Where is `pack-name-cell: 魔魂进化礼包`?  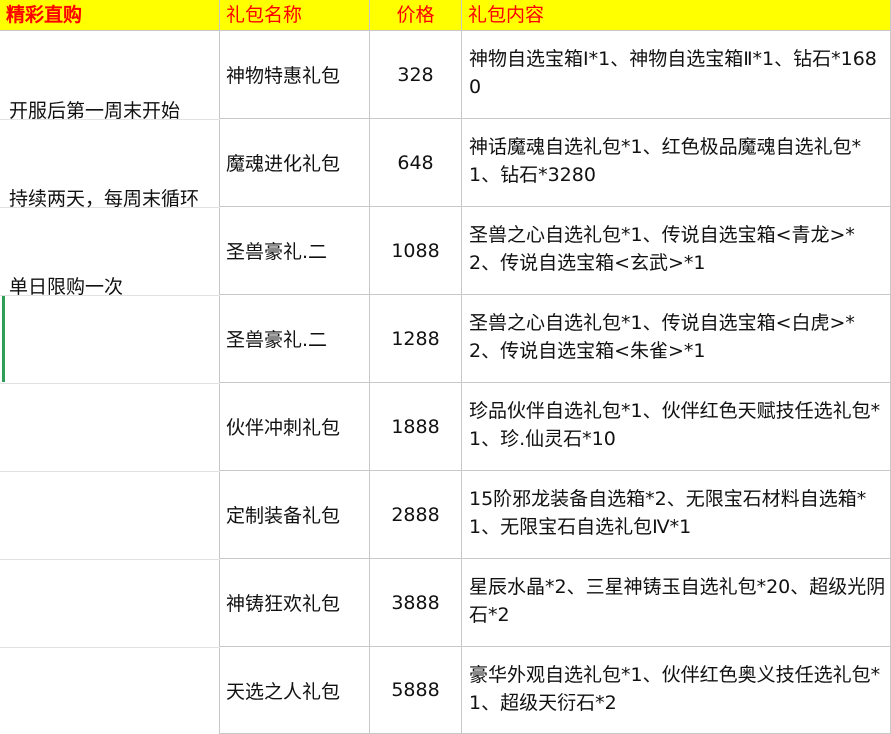 pack-name-cell: 魔魂进化礼包 is located at coordinates (295, 163).